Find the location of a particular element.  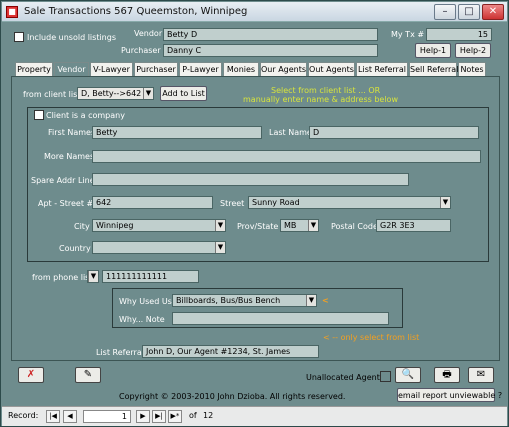

first-record-icon: |◀ is located at coordinates (53, 416).